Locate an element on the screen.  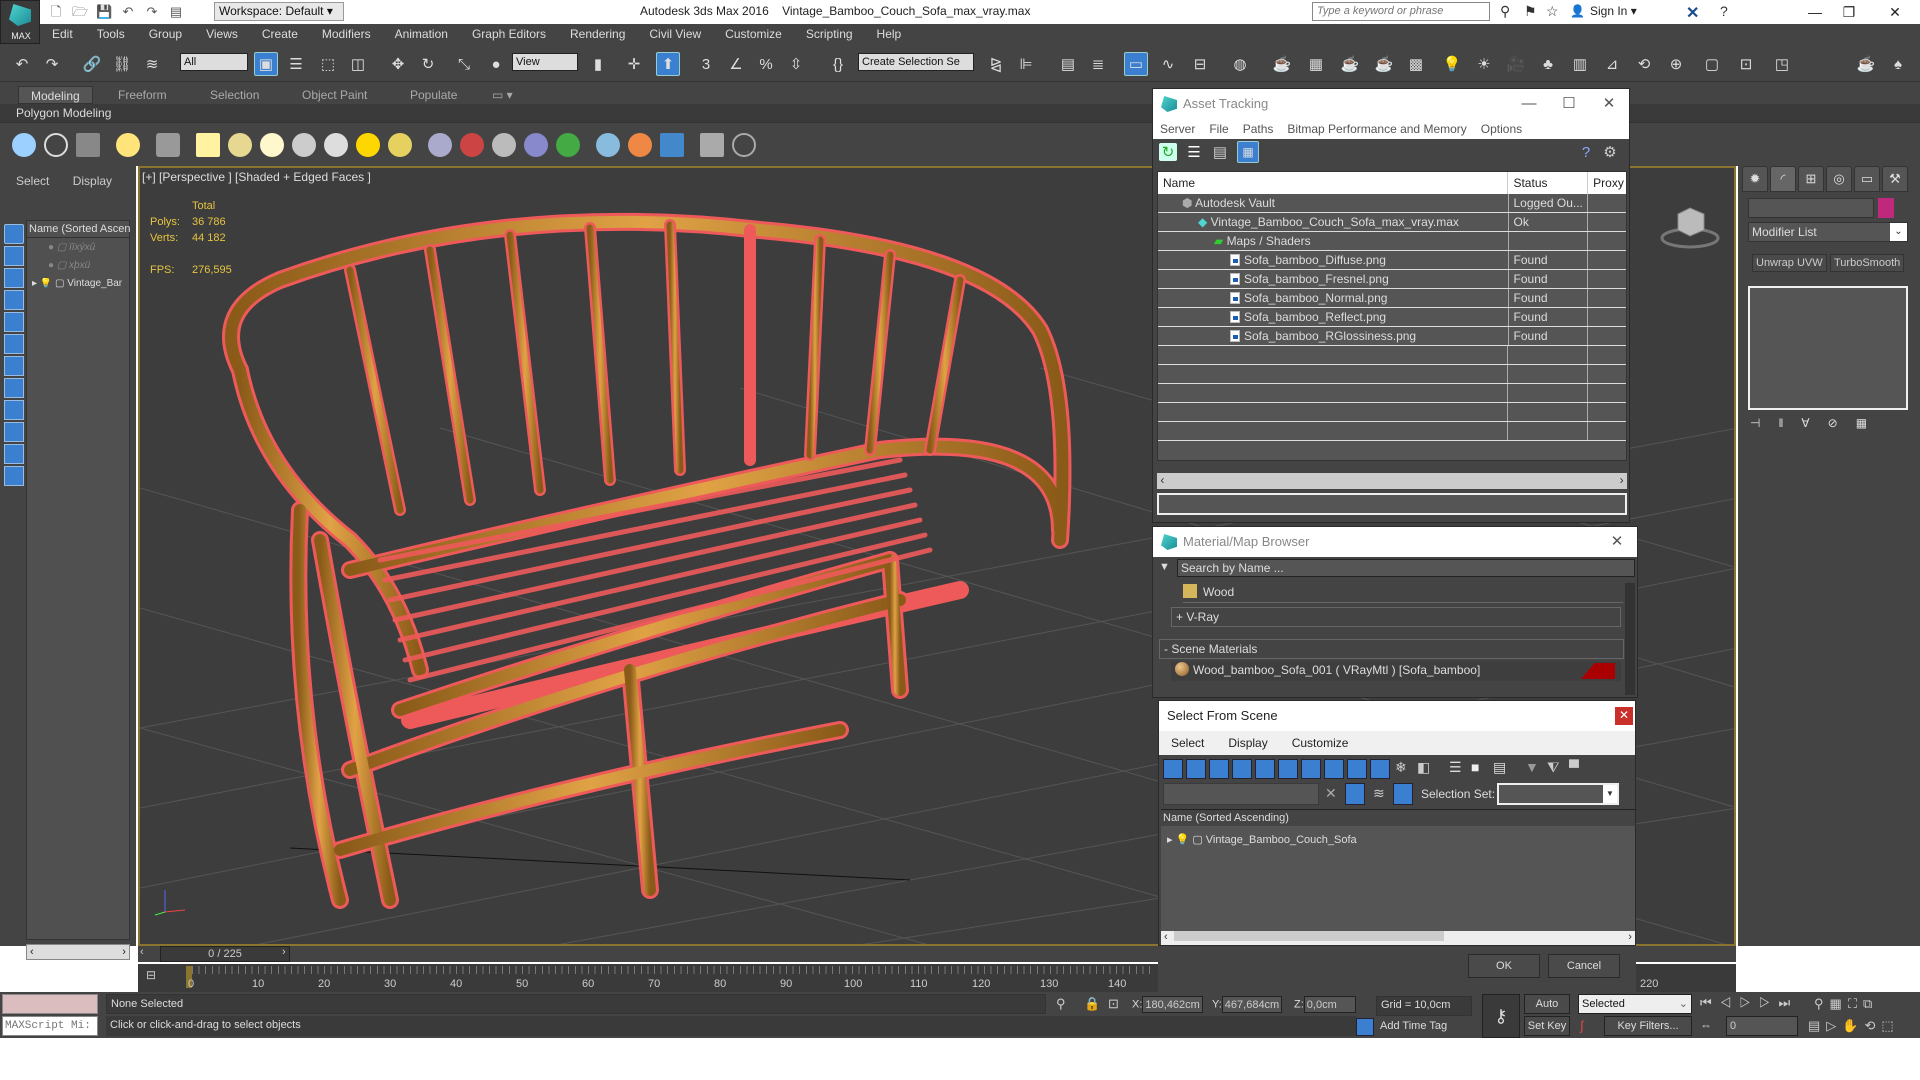
ies-light-icon is located at coordinates (304, 145).